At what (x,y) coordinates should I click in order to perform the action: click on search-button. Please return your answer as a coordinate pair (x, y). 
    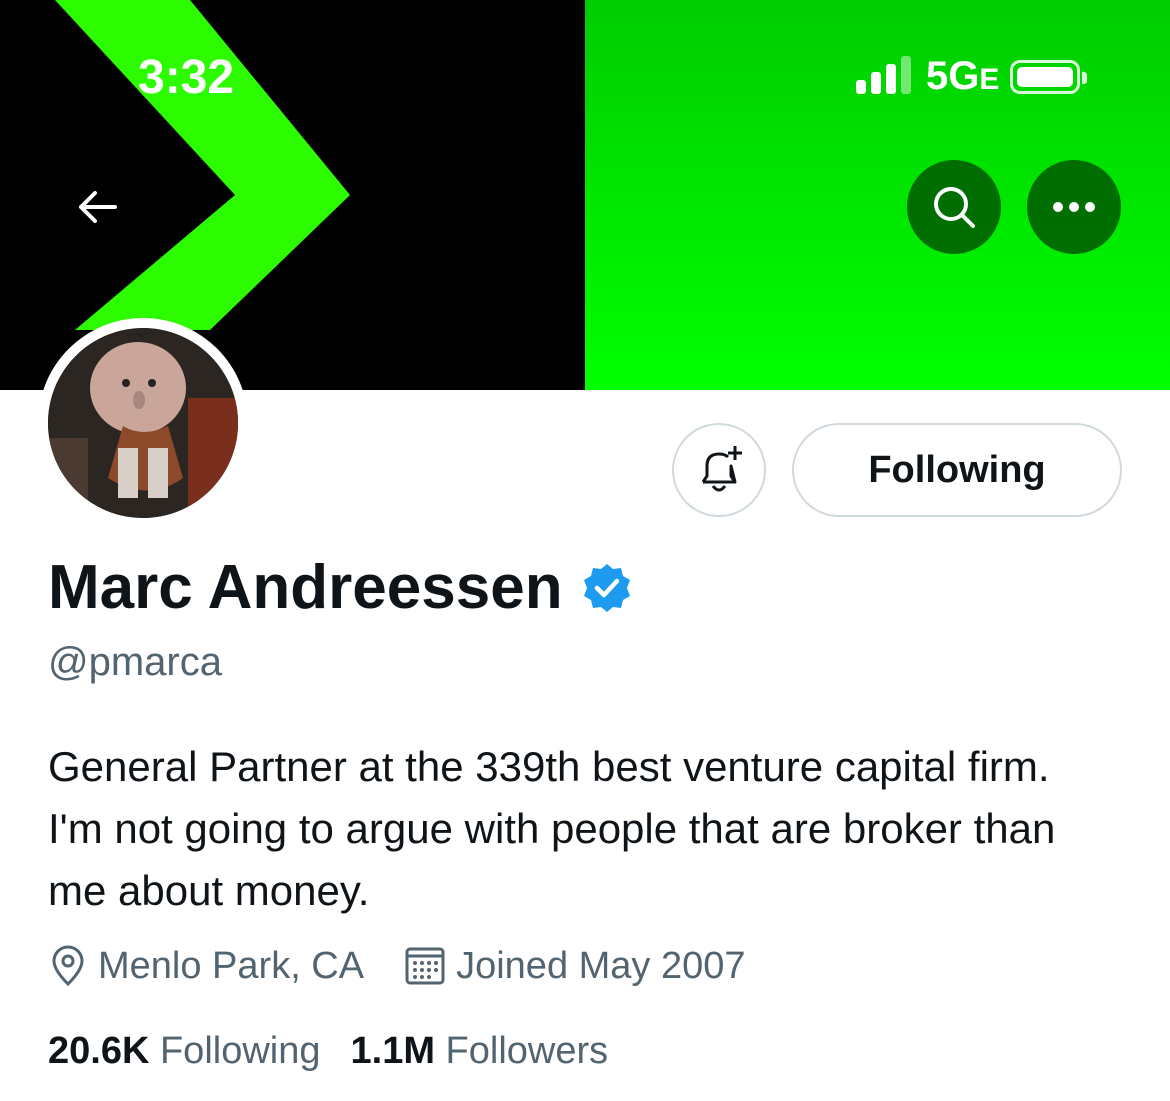
    Looking at the image, I should click on (954, 207).